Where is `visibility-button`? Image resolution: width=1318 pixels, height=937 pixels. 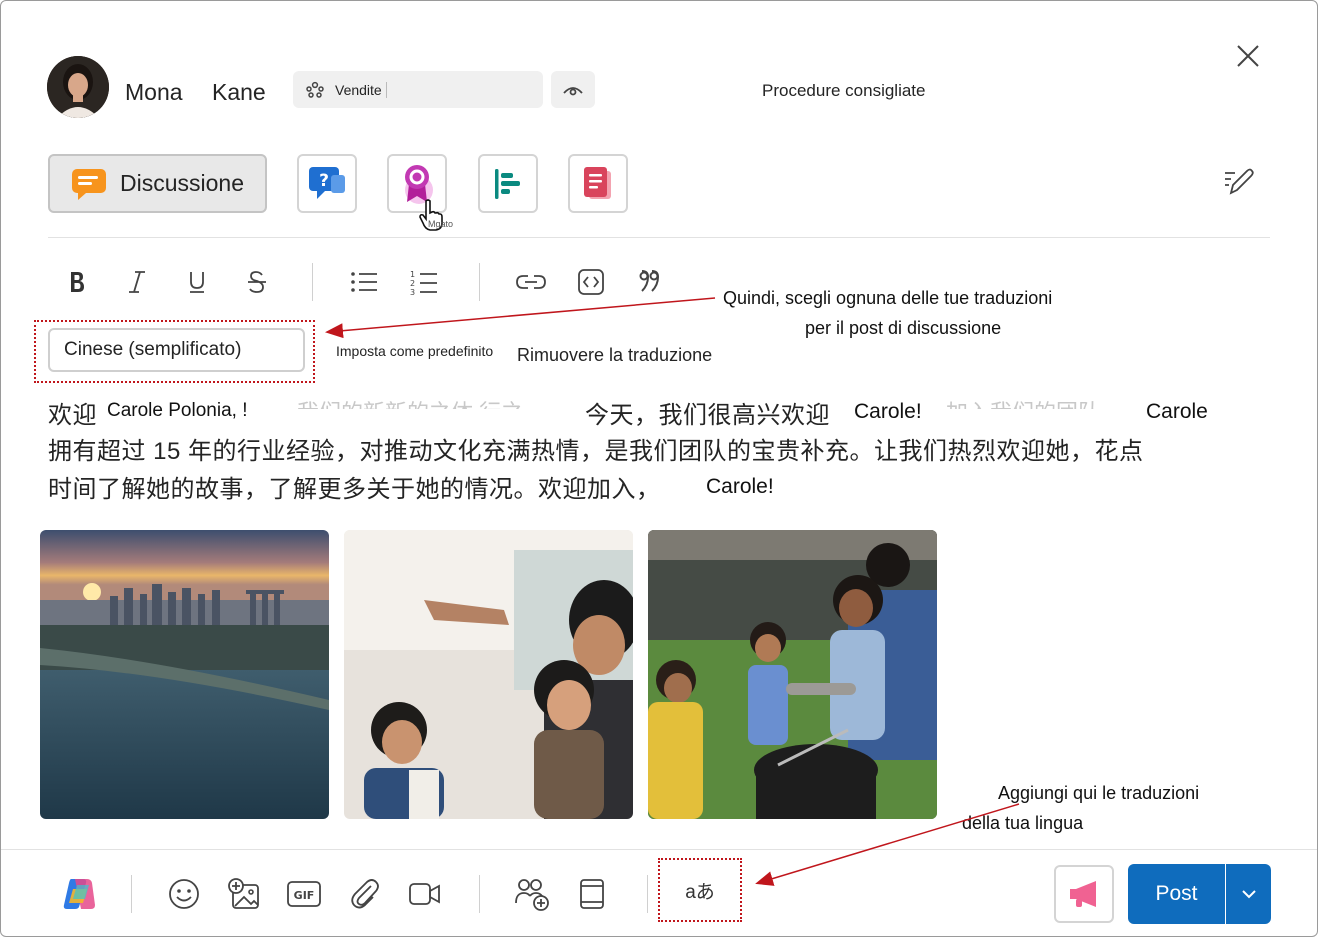 visibility-button is located at coordinates (573, 89).